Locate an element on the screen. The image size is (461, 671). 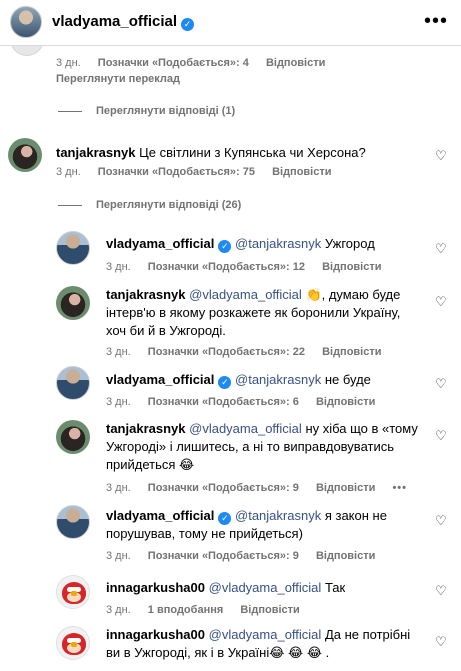
view-replies-label: Переглянути відповіді (1) is located at coordinates (166, 111).